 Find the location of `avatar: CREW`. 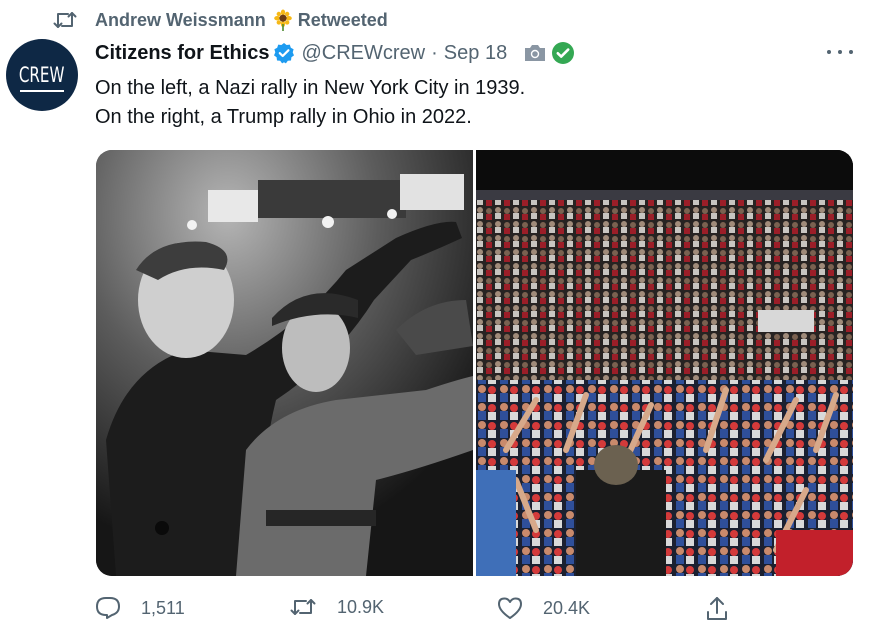

avatar: CREW is located at coordinates (42, 75).